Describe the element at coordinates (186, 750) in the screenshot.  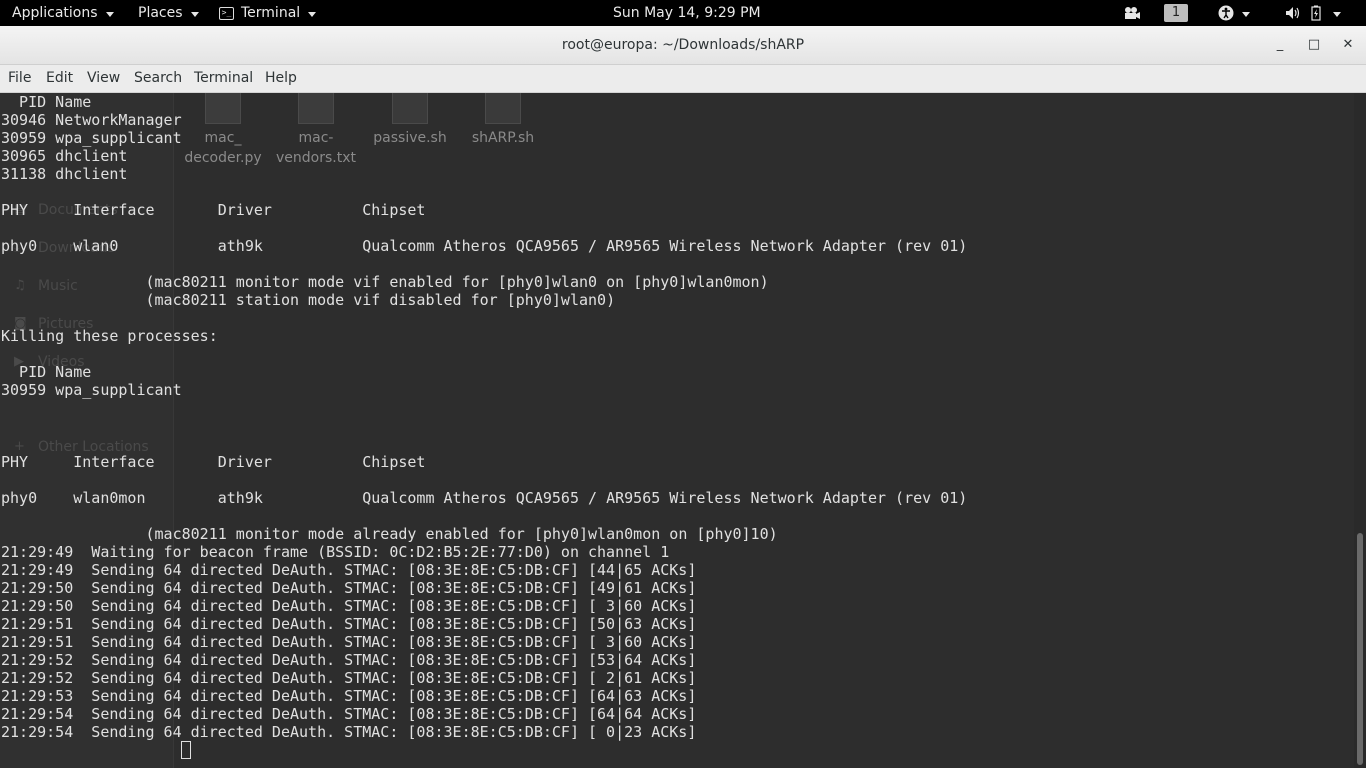
I see `text-cursor` at that location.